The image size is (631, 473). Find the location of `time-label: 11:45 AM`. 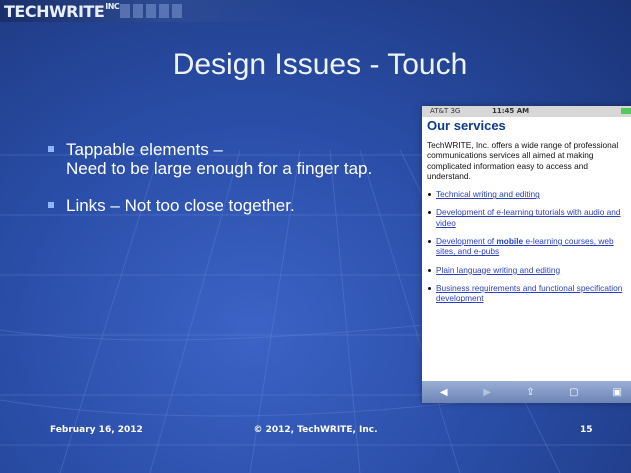

time-label: 11:45 AM is located at coordinates (511, 111).